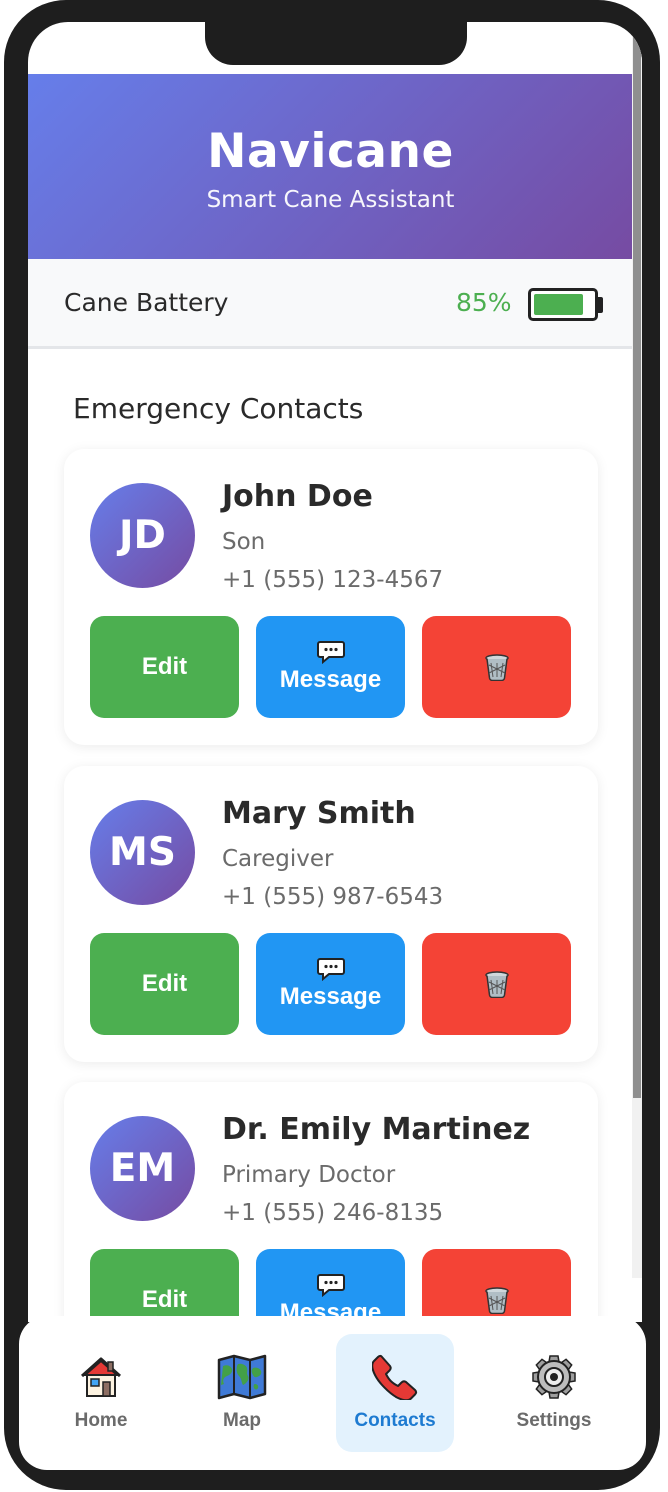 Image resolution: width=668 pixels, height=1492 pixels. I want to click on avatar: EM, so click(142, 1168).